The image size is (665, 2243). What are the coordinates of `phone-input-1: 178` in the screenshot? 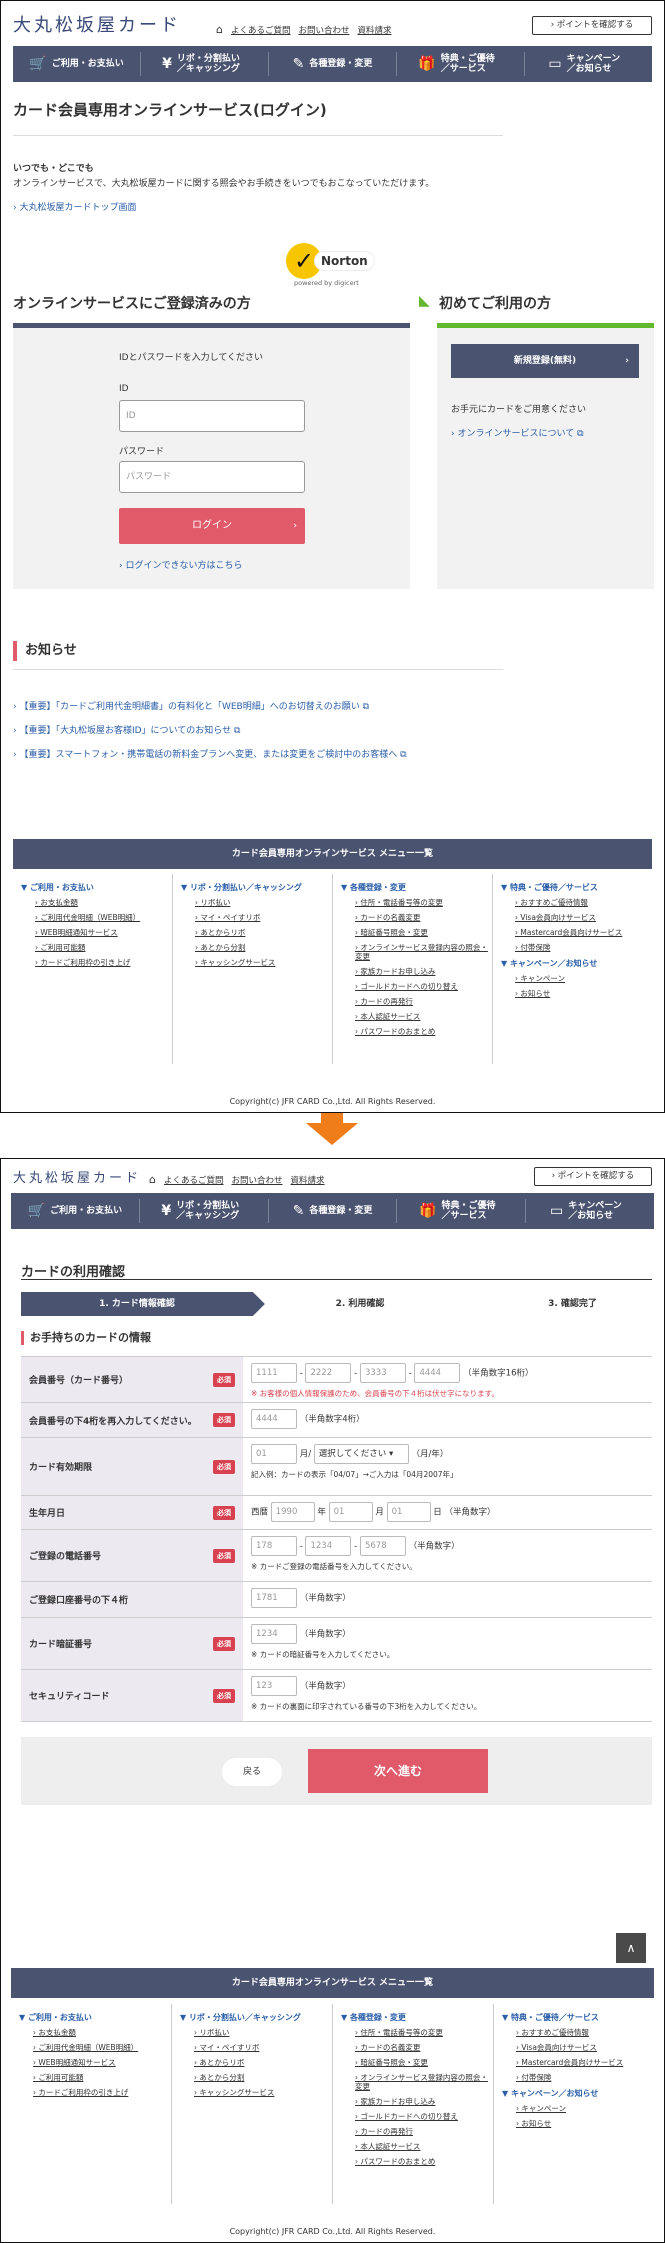 It's located at (274, 1546).